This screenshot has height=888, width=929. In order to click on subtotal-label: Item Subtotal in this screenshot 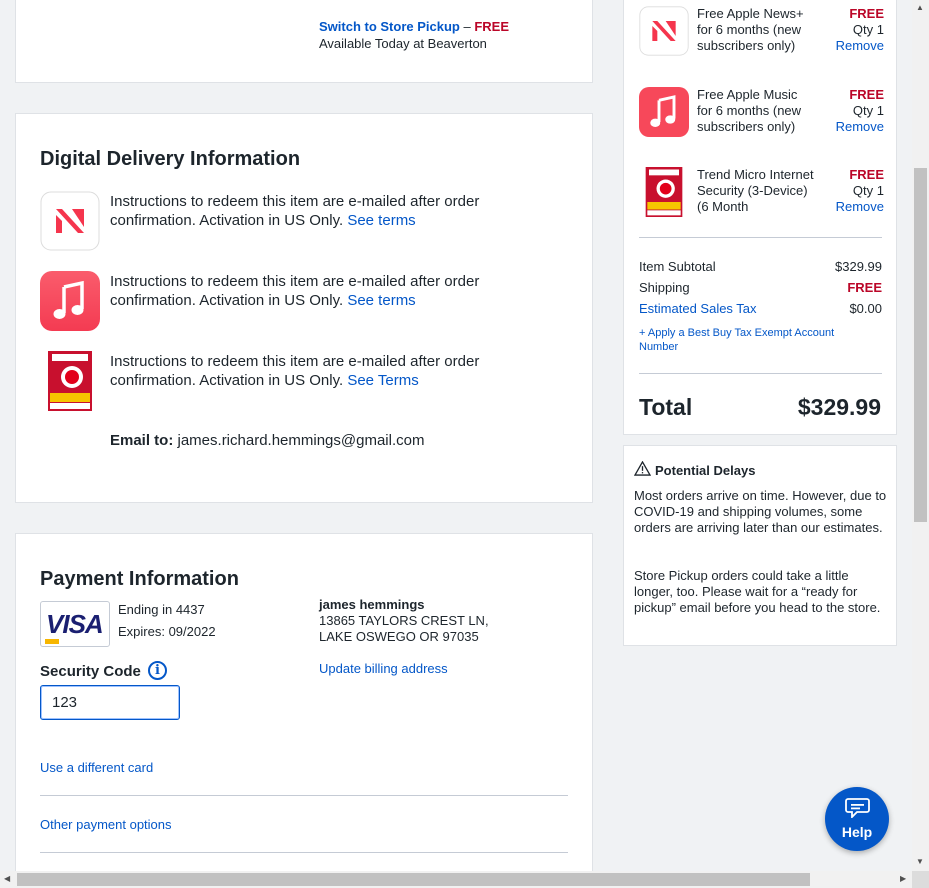, I will do `click(677, 266)`.